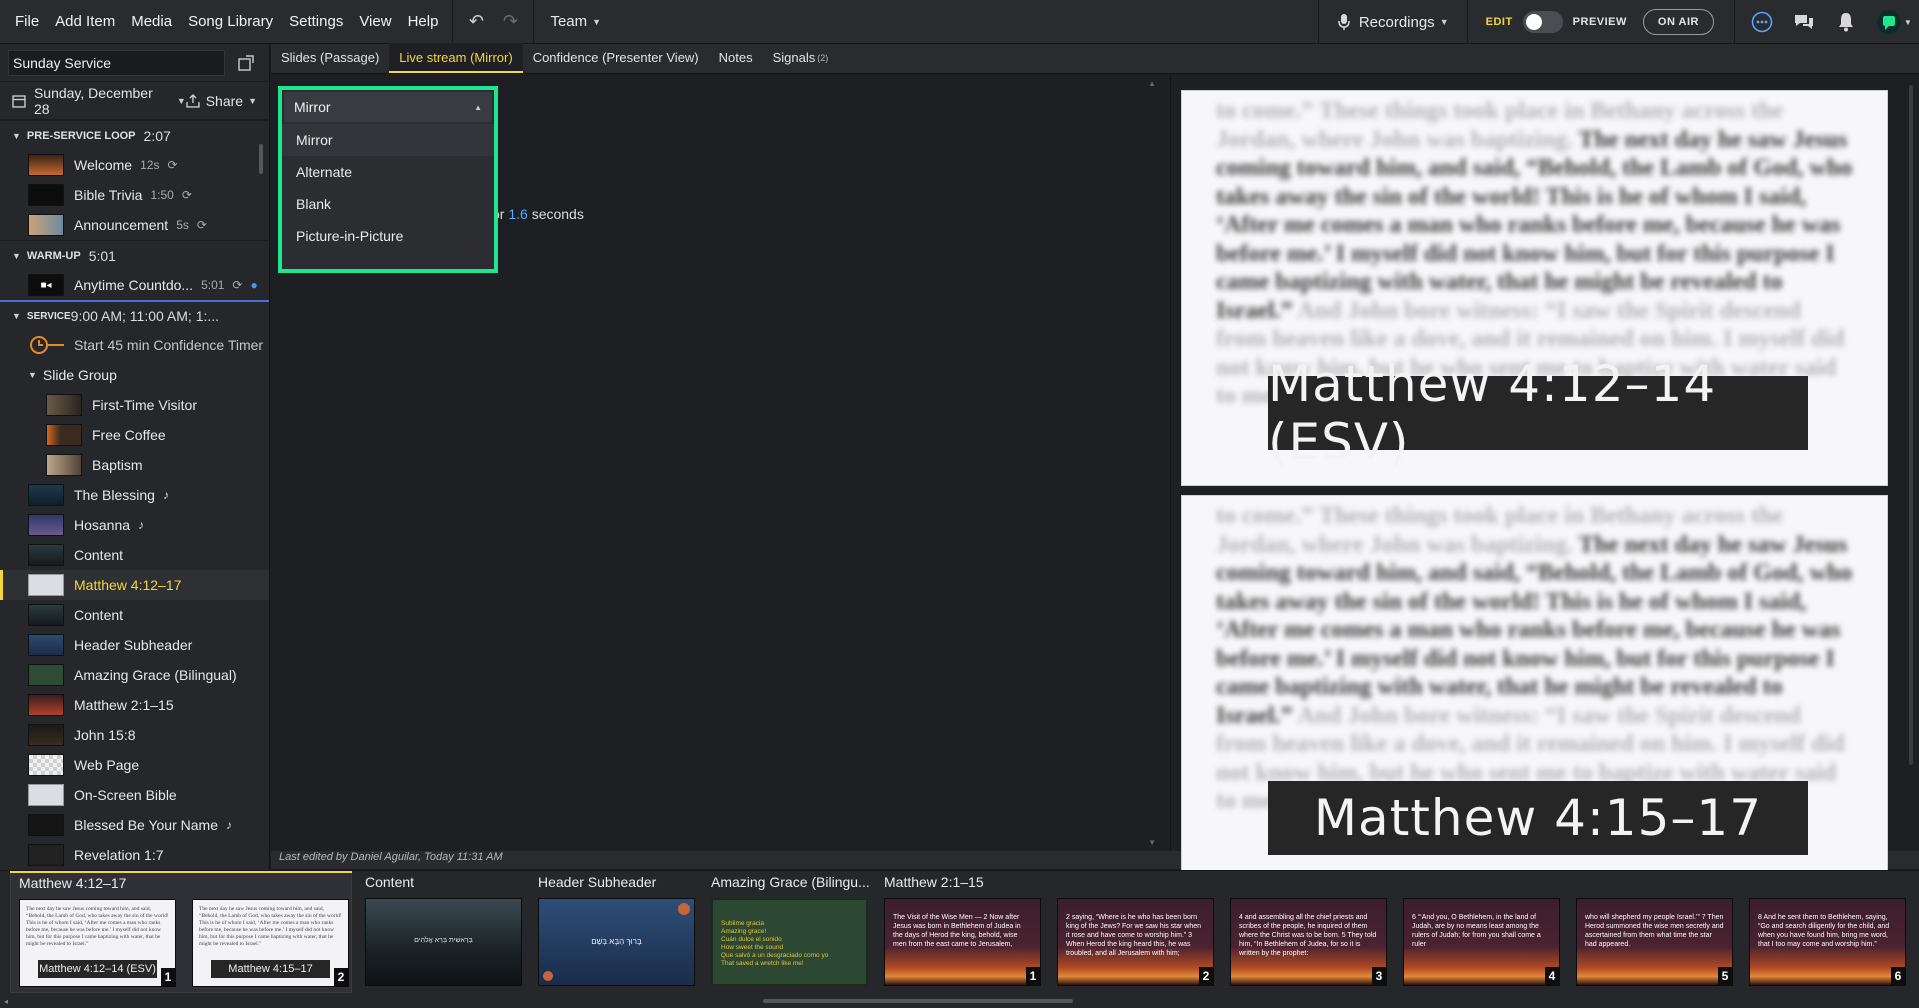  I want to click on tab-signals: Signals (2), so click(801, 58).